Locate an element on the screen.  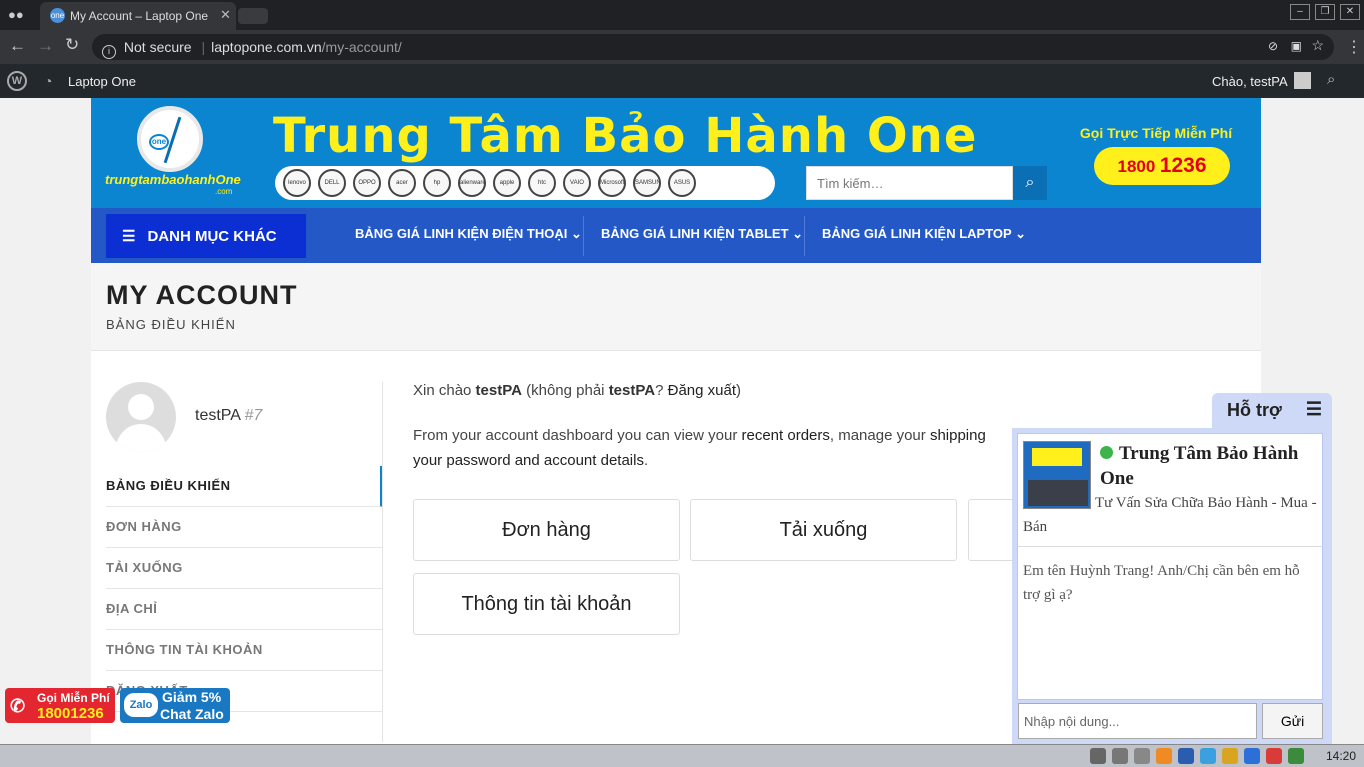
shield-tray-icon is located at coordinates (1186, 756).